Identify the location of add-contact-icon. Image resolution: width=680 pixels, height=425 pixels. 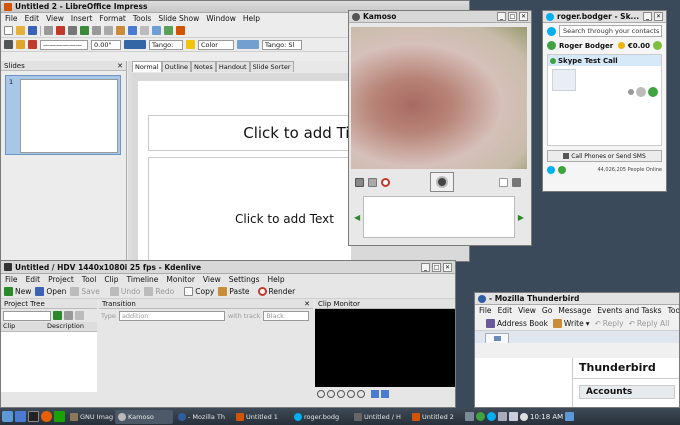
(657, 45).